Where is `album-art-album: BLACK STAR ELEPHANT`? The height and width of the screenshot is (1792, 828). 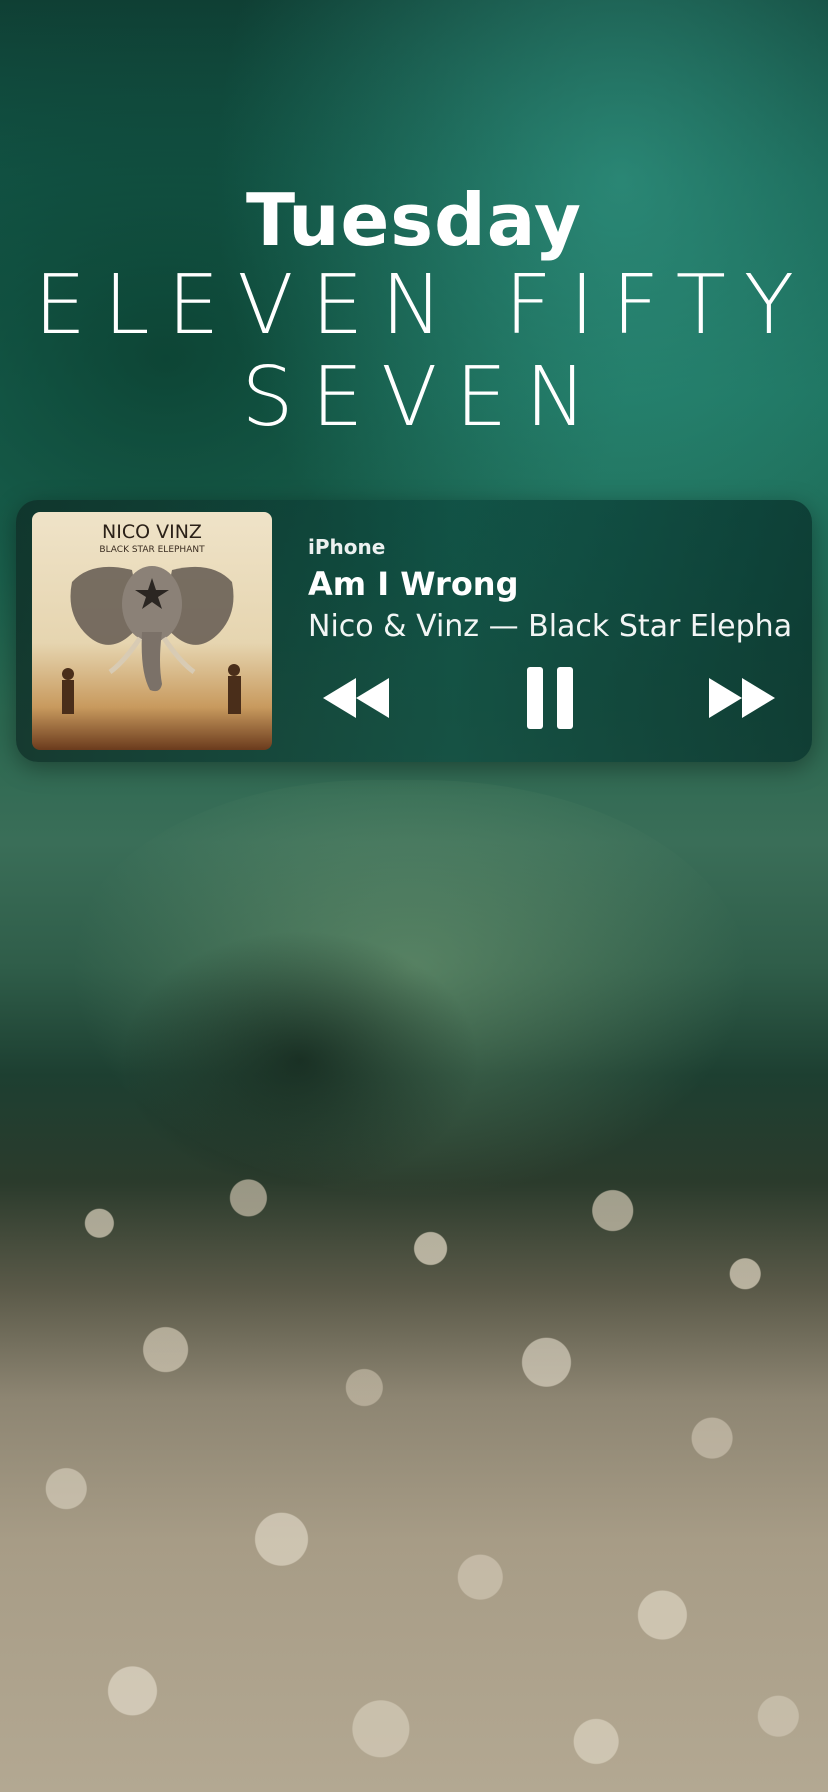 album-art-album: BLACK STAR ELEPHANT is located at coordinates (152, 550).